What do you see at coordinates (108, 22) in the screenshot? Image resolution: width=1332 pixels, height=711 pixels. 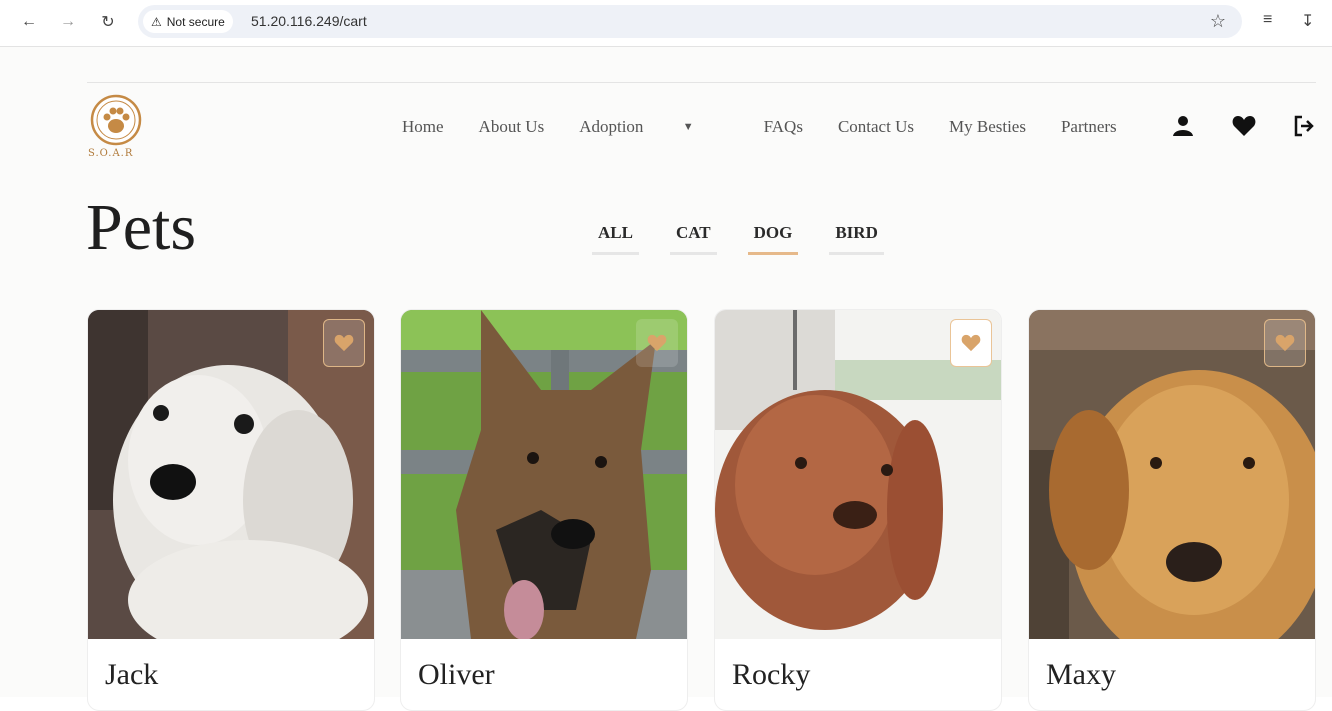 I see `reload-icon: ↻` at bounding box center [108, 22].